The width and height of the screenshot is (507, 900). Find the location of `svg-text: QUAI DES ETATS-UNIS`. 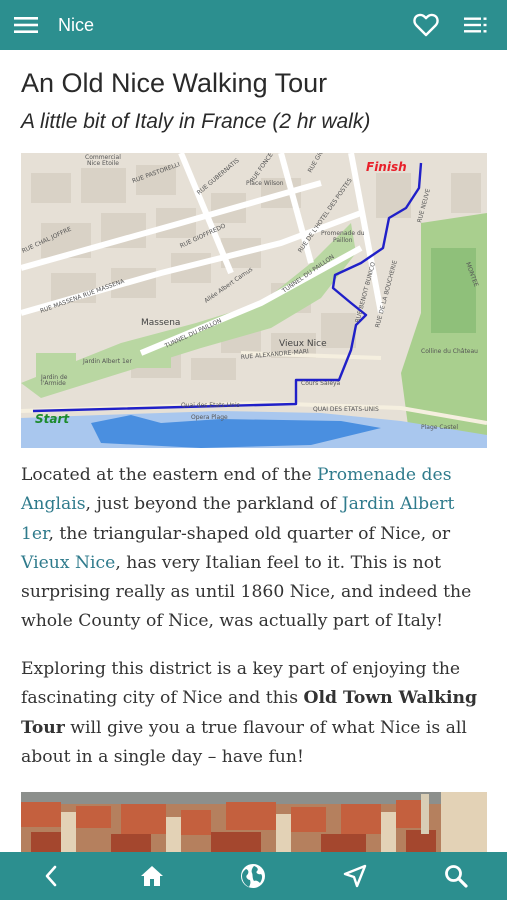

svg-text: QUAI DES ETATS-UNIS is located at coordinates (346, 409).